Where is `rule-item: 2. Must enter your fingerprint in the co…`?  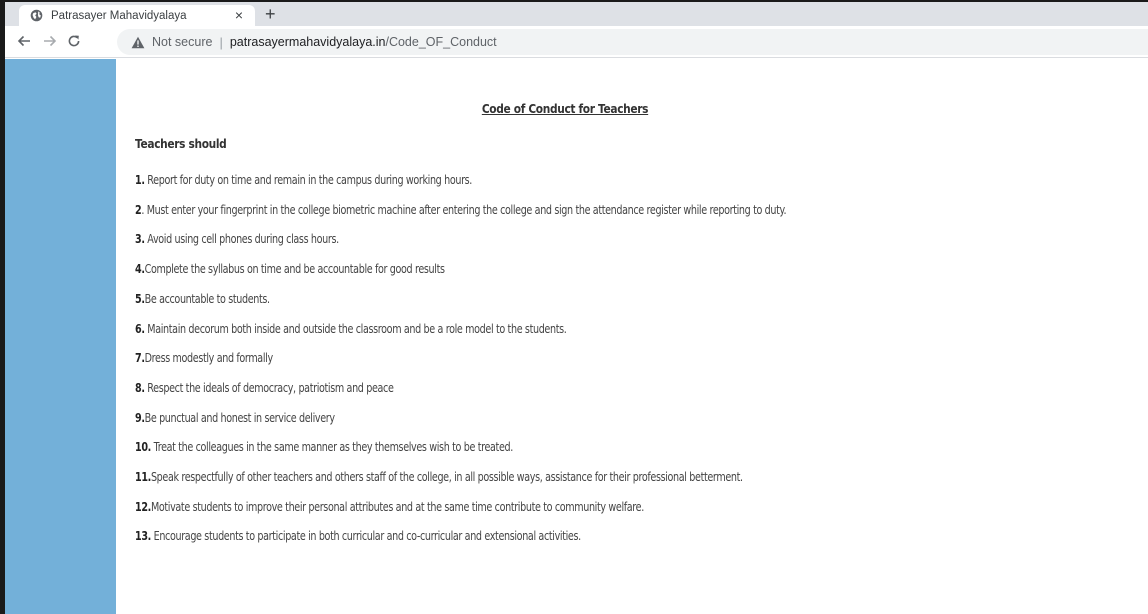
rule-item: 2. Must enter your fingerprint in the co… is located at coordinates (461, 209).